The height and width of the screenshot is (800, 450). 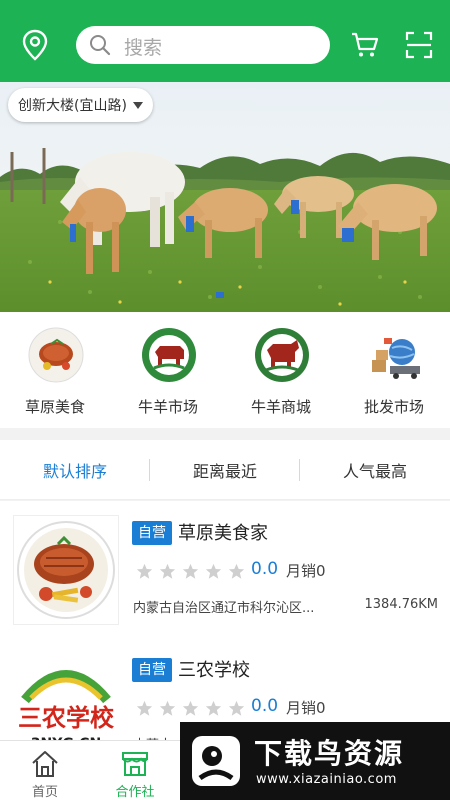 I want to click on search-icon, so click(x=100, y=45).